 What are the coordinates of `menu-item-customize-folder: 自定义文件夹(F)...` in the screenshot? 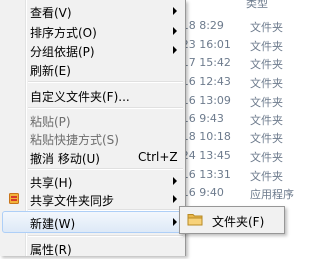 It's located at (92, 95).